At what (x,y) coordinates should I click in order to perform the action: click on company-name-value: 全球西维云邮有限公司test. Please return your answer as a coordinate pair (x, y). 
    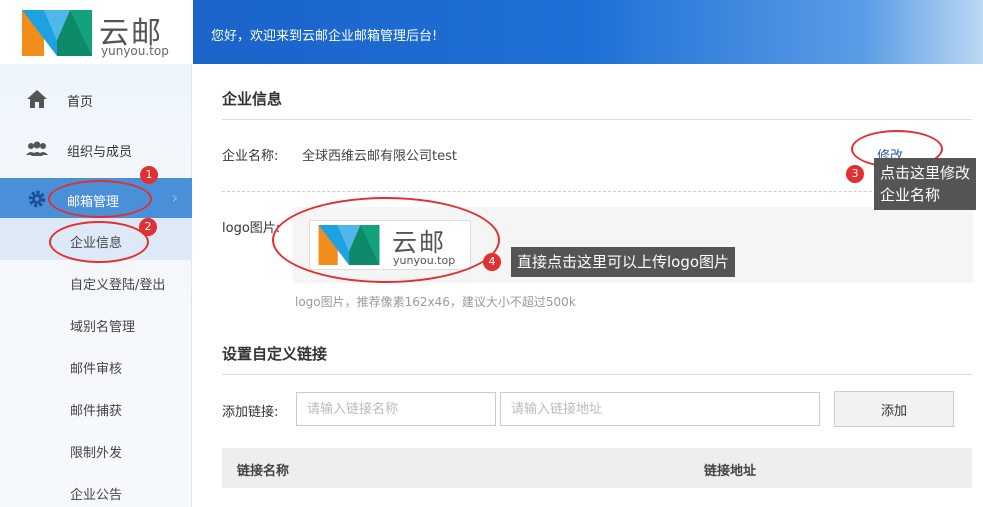
    Looking at the image, I should click on (379, 156).